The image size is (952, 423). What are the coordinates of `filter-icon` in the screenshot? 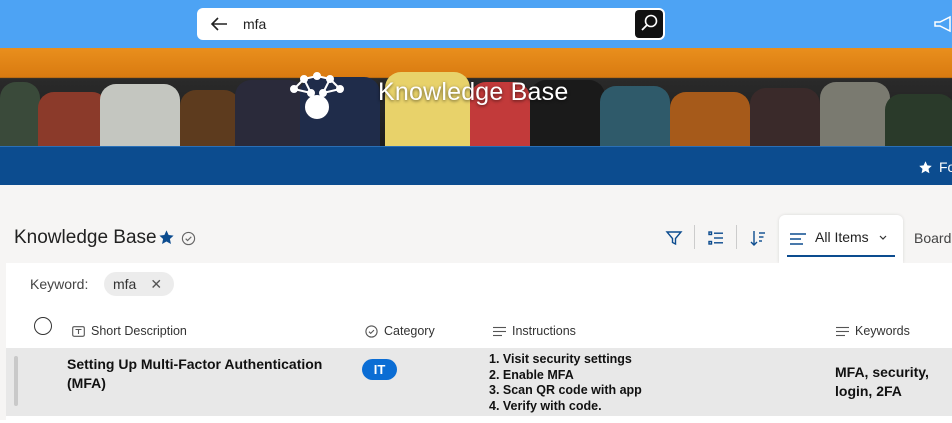 It's located at (674, 238).